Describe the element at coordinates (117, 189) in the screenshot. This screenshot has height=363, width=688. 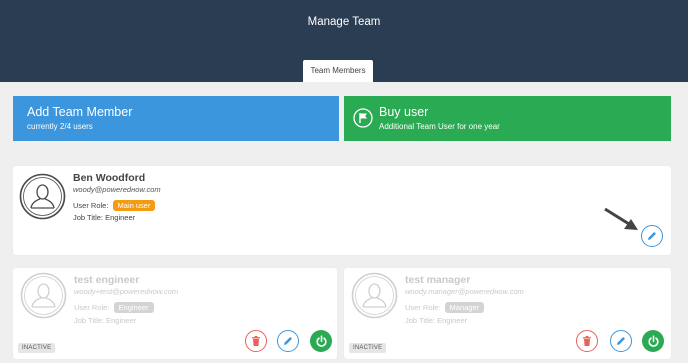
I see `member-email: woody@poweredнow.com` at that location.